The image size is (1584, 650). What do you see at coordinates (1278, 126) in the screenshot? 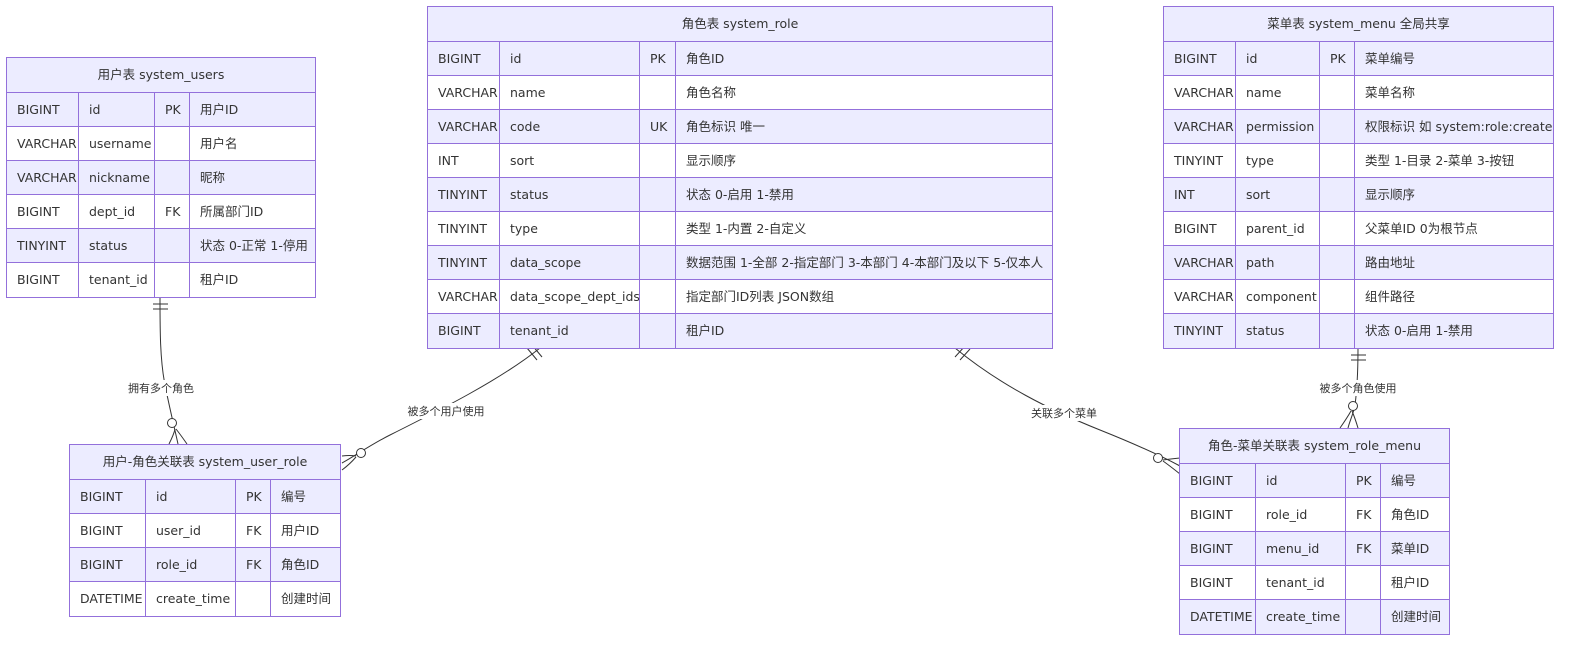
I see `attr-name: permission` at bounding box center [1278, 126].